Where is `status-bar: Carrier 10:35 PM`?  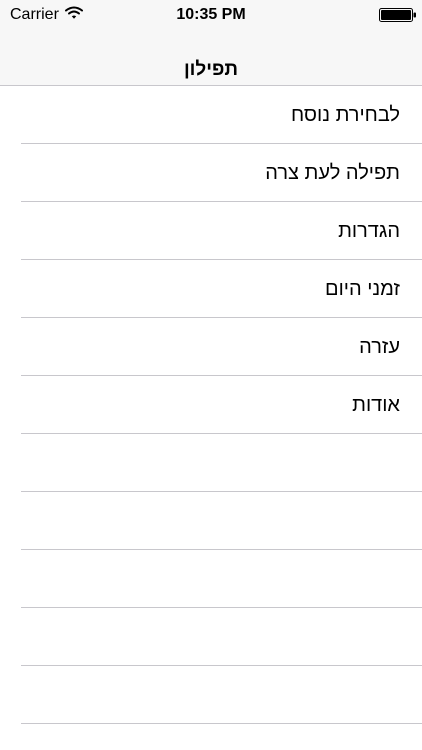
status-bar: Carrier 10:35 PM is located at coordinates (211, 14).